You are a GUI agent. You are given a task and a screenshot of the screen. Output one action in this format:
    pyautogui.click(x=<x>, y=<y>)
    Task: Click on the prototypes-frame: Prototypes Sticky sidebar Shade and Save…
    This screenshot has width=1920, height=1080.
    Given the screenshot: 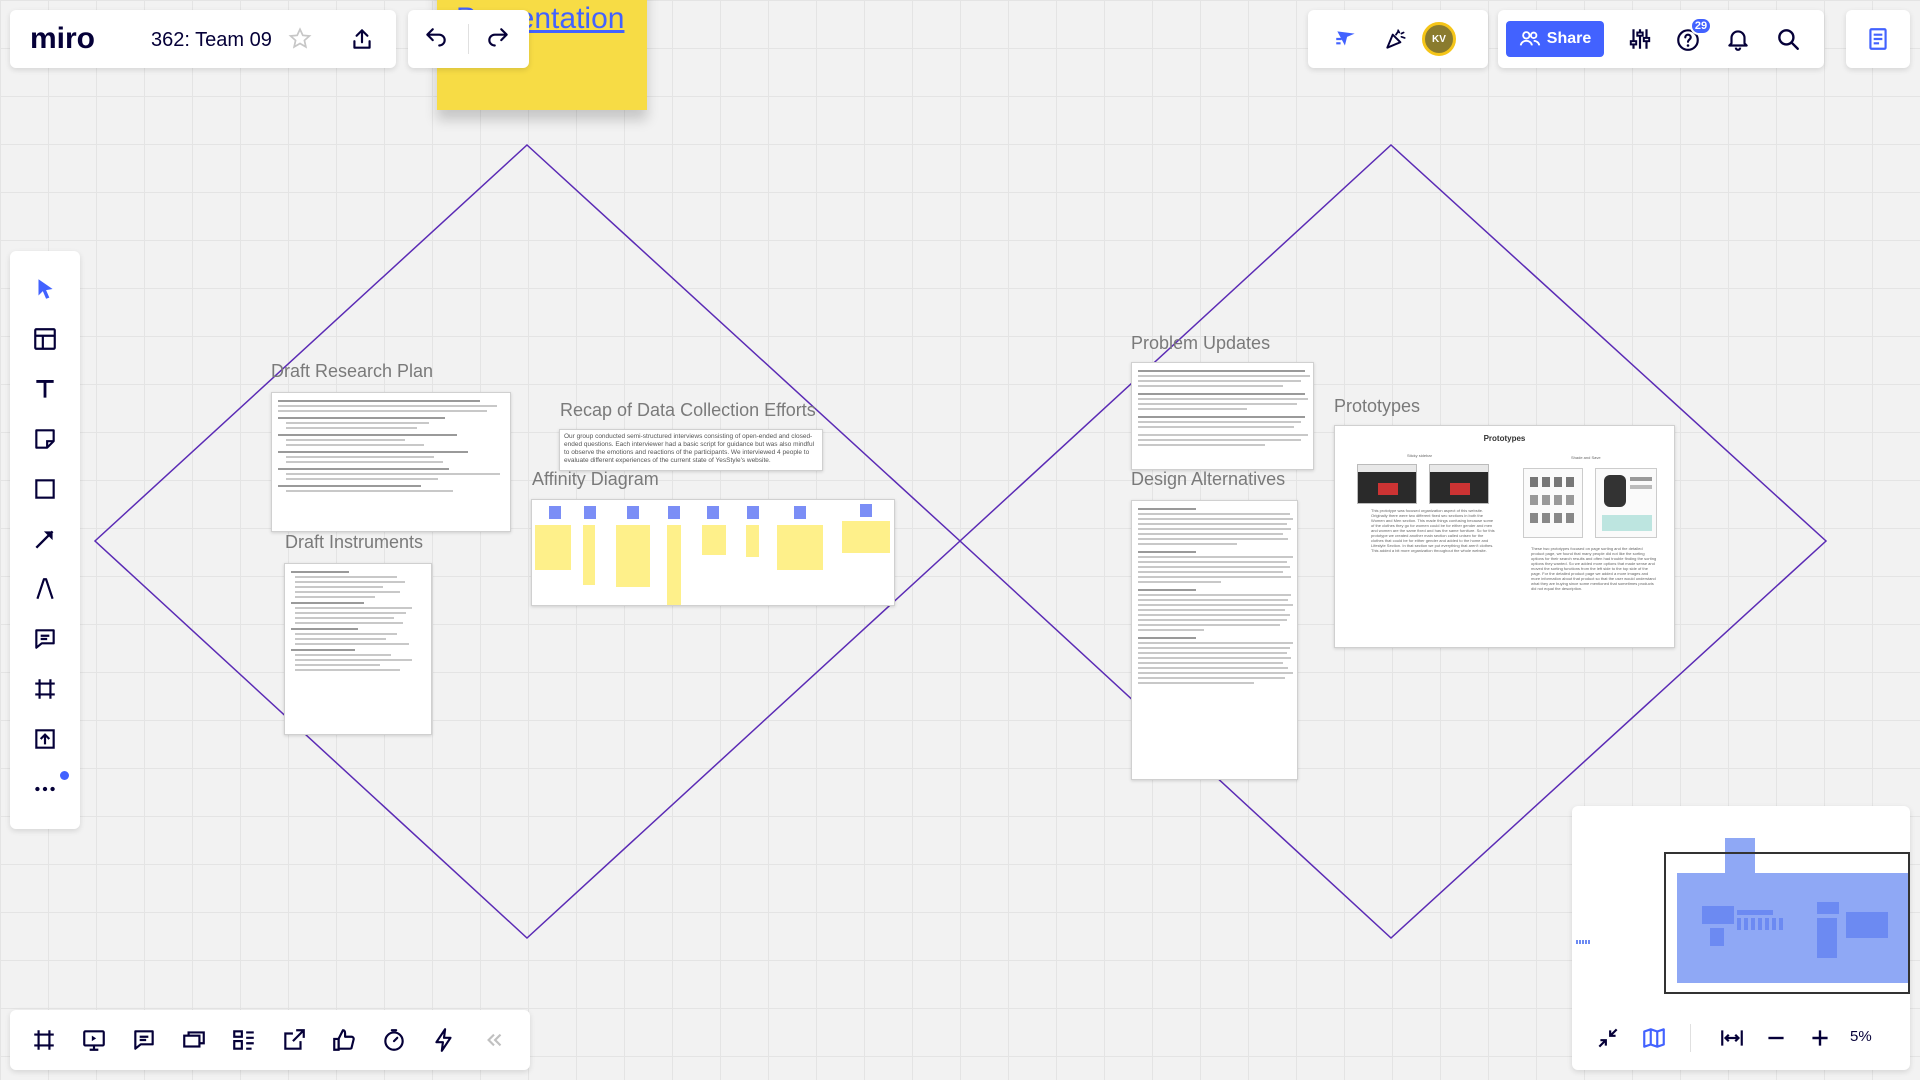 What is the action you would take?
    pyautogui.click(x=1504, y=536)
    